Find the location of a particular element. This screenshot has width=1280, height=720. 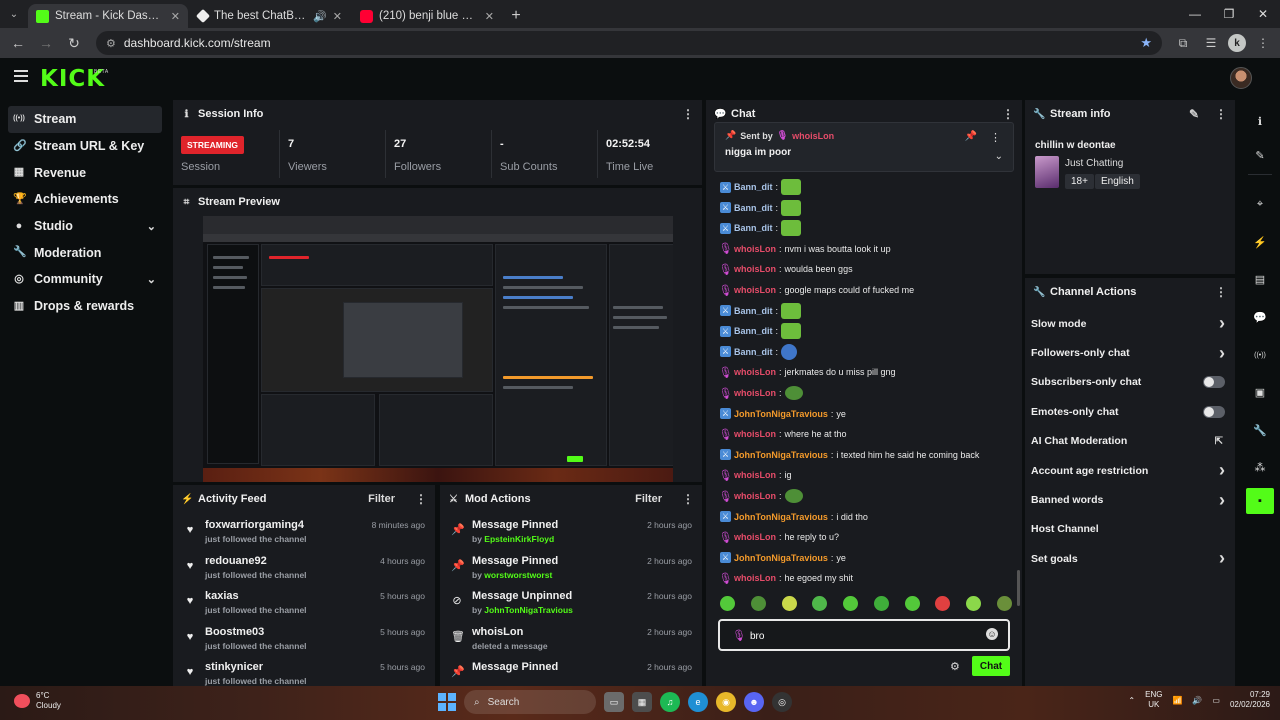

channel-action-subscribers-only-chat: Subscribers-only chat is located at coordinates (1130, 382).